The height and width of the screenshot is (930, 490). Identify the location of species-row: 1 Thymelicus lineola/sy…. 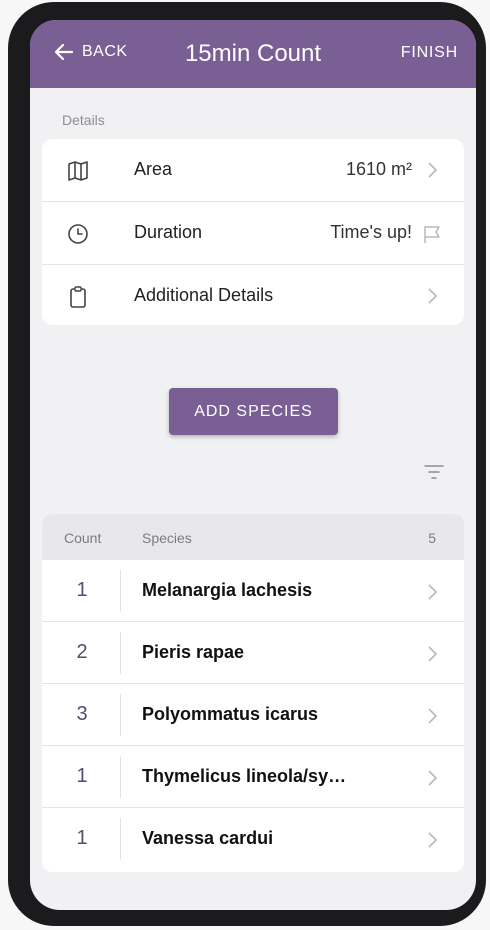
(253, 777).